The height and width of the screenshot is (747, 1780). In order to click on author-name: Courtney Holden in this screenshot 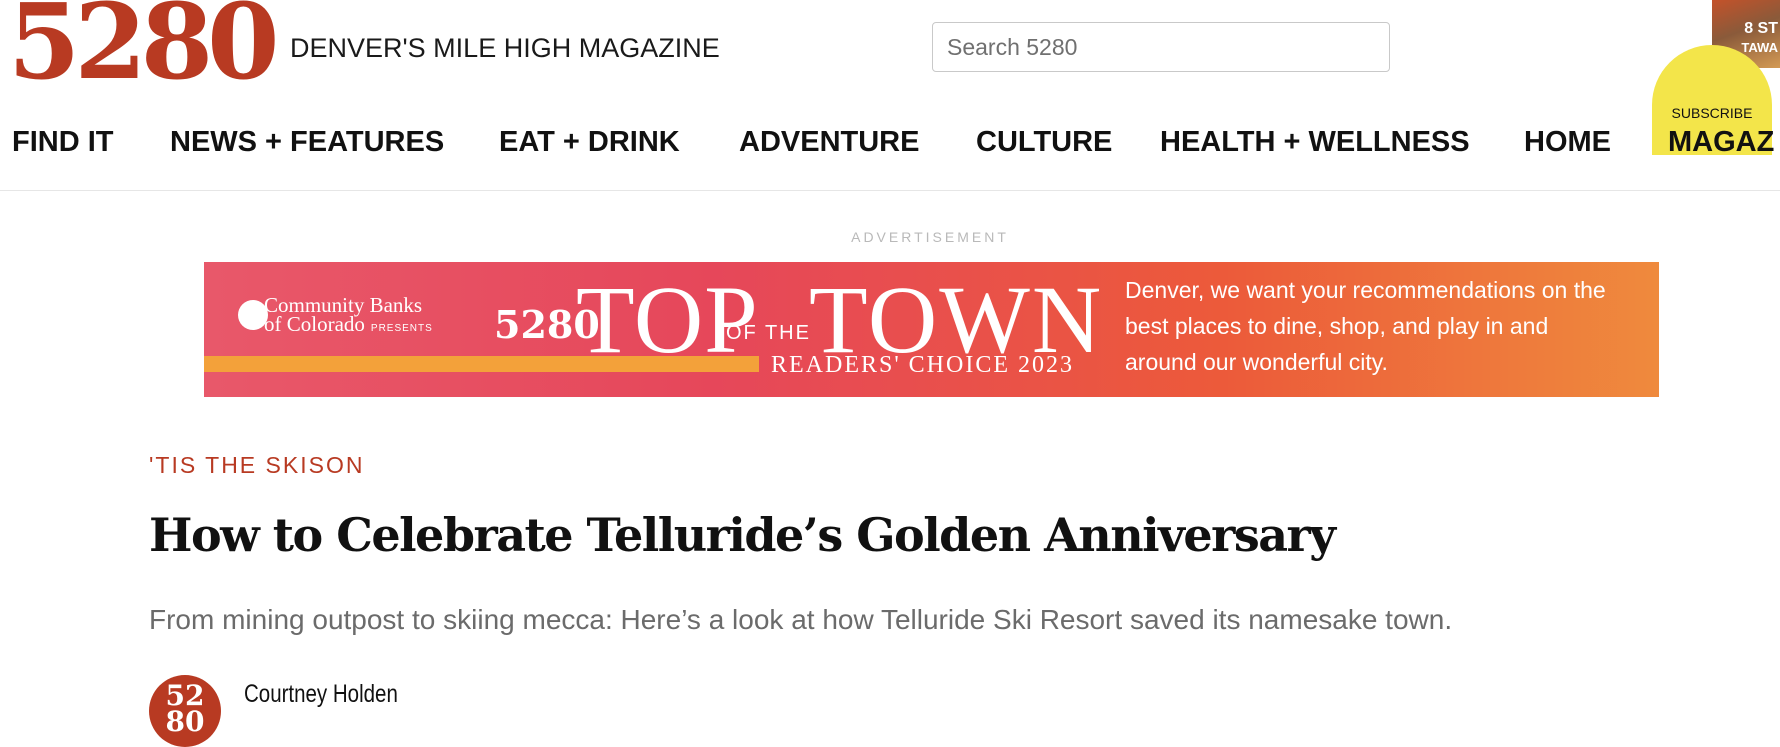, I will do `click(321, 694)`.